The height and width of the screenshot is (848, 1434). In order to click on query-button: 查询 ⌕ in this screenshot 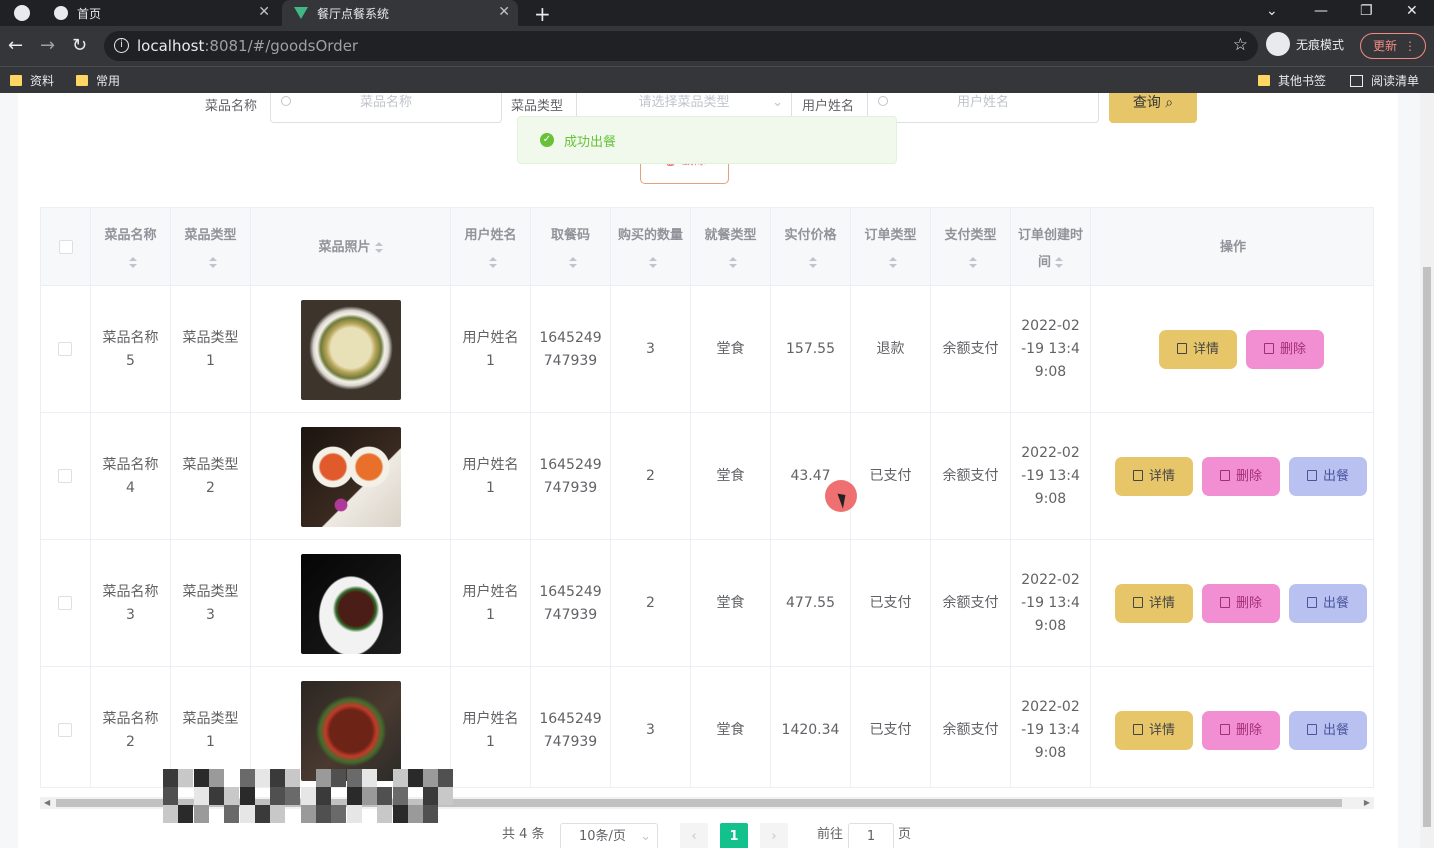, I will do `click(1153, 108)`.